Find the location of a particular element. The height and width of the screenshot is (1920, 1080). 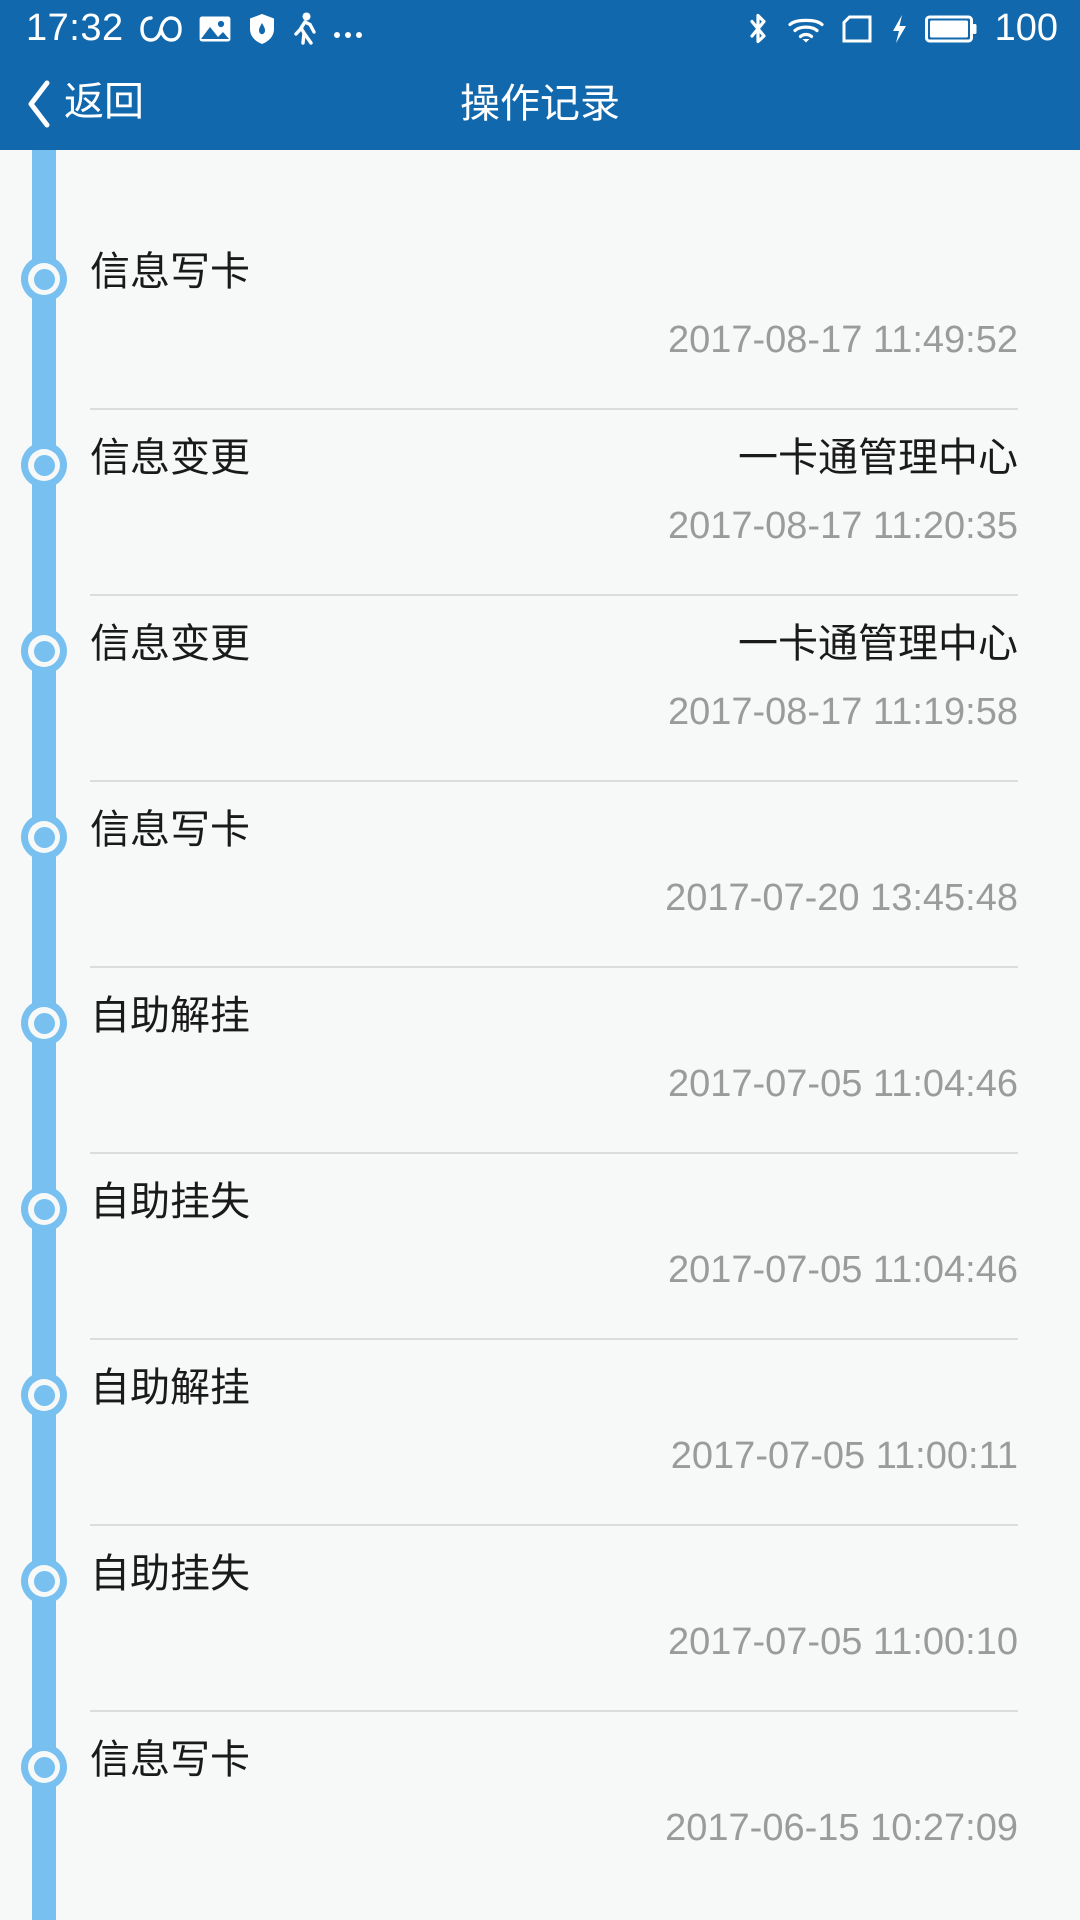

status-bar-right-group: 100 is located at coordinates (901, 28).